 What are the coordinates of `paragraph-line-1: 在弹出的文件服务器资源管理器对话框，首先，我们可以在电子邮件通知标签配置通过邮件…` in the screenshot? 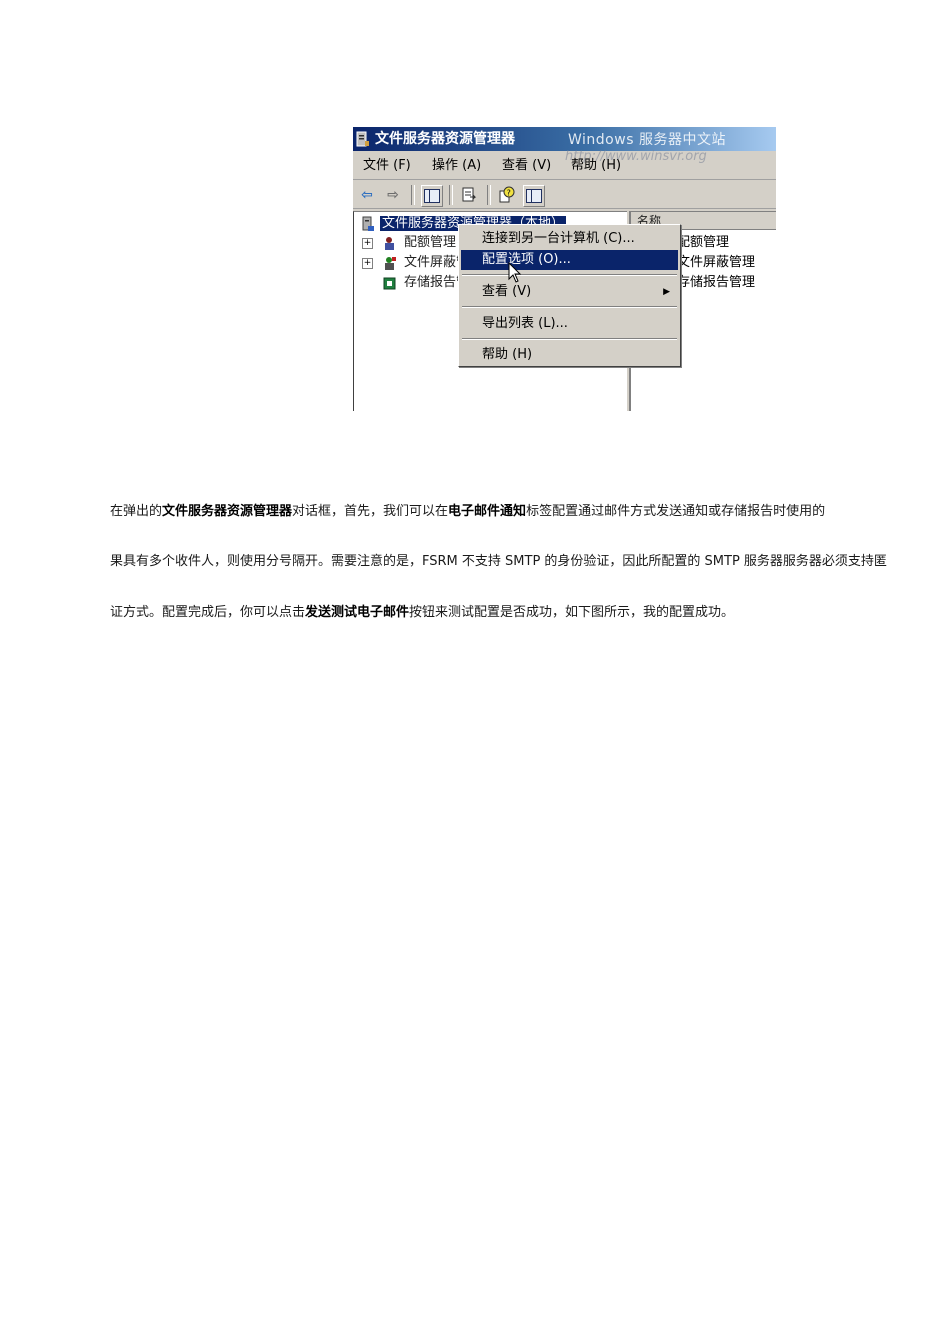 It's located at (530, 512).